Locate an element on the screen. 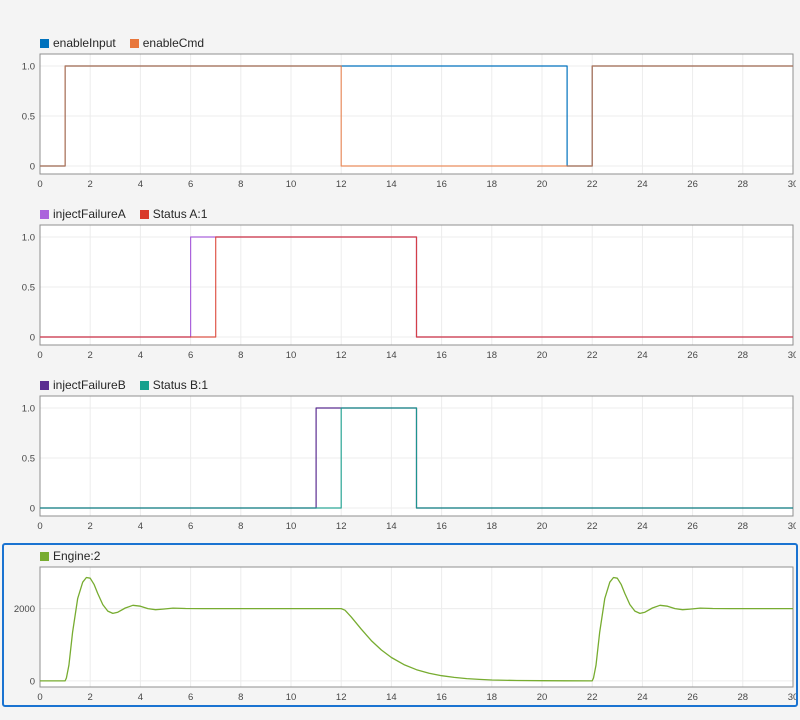 This screenshot has height=720, width=800. legend-label: Engine:2 is located at coordinates (77, 556).